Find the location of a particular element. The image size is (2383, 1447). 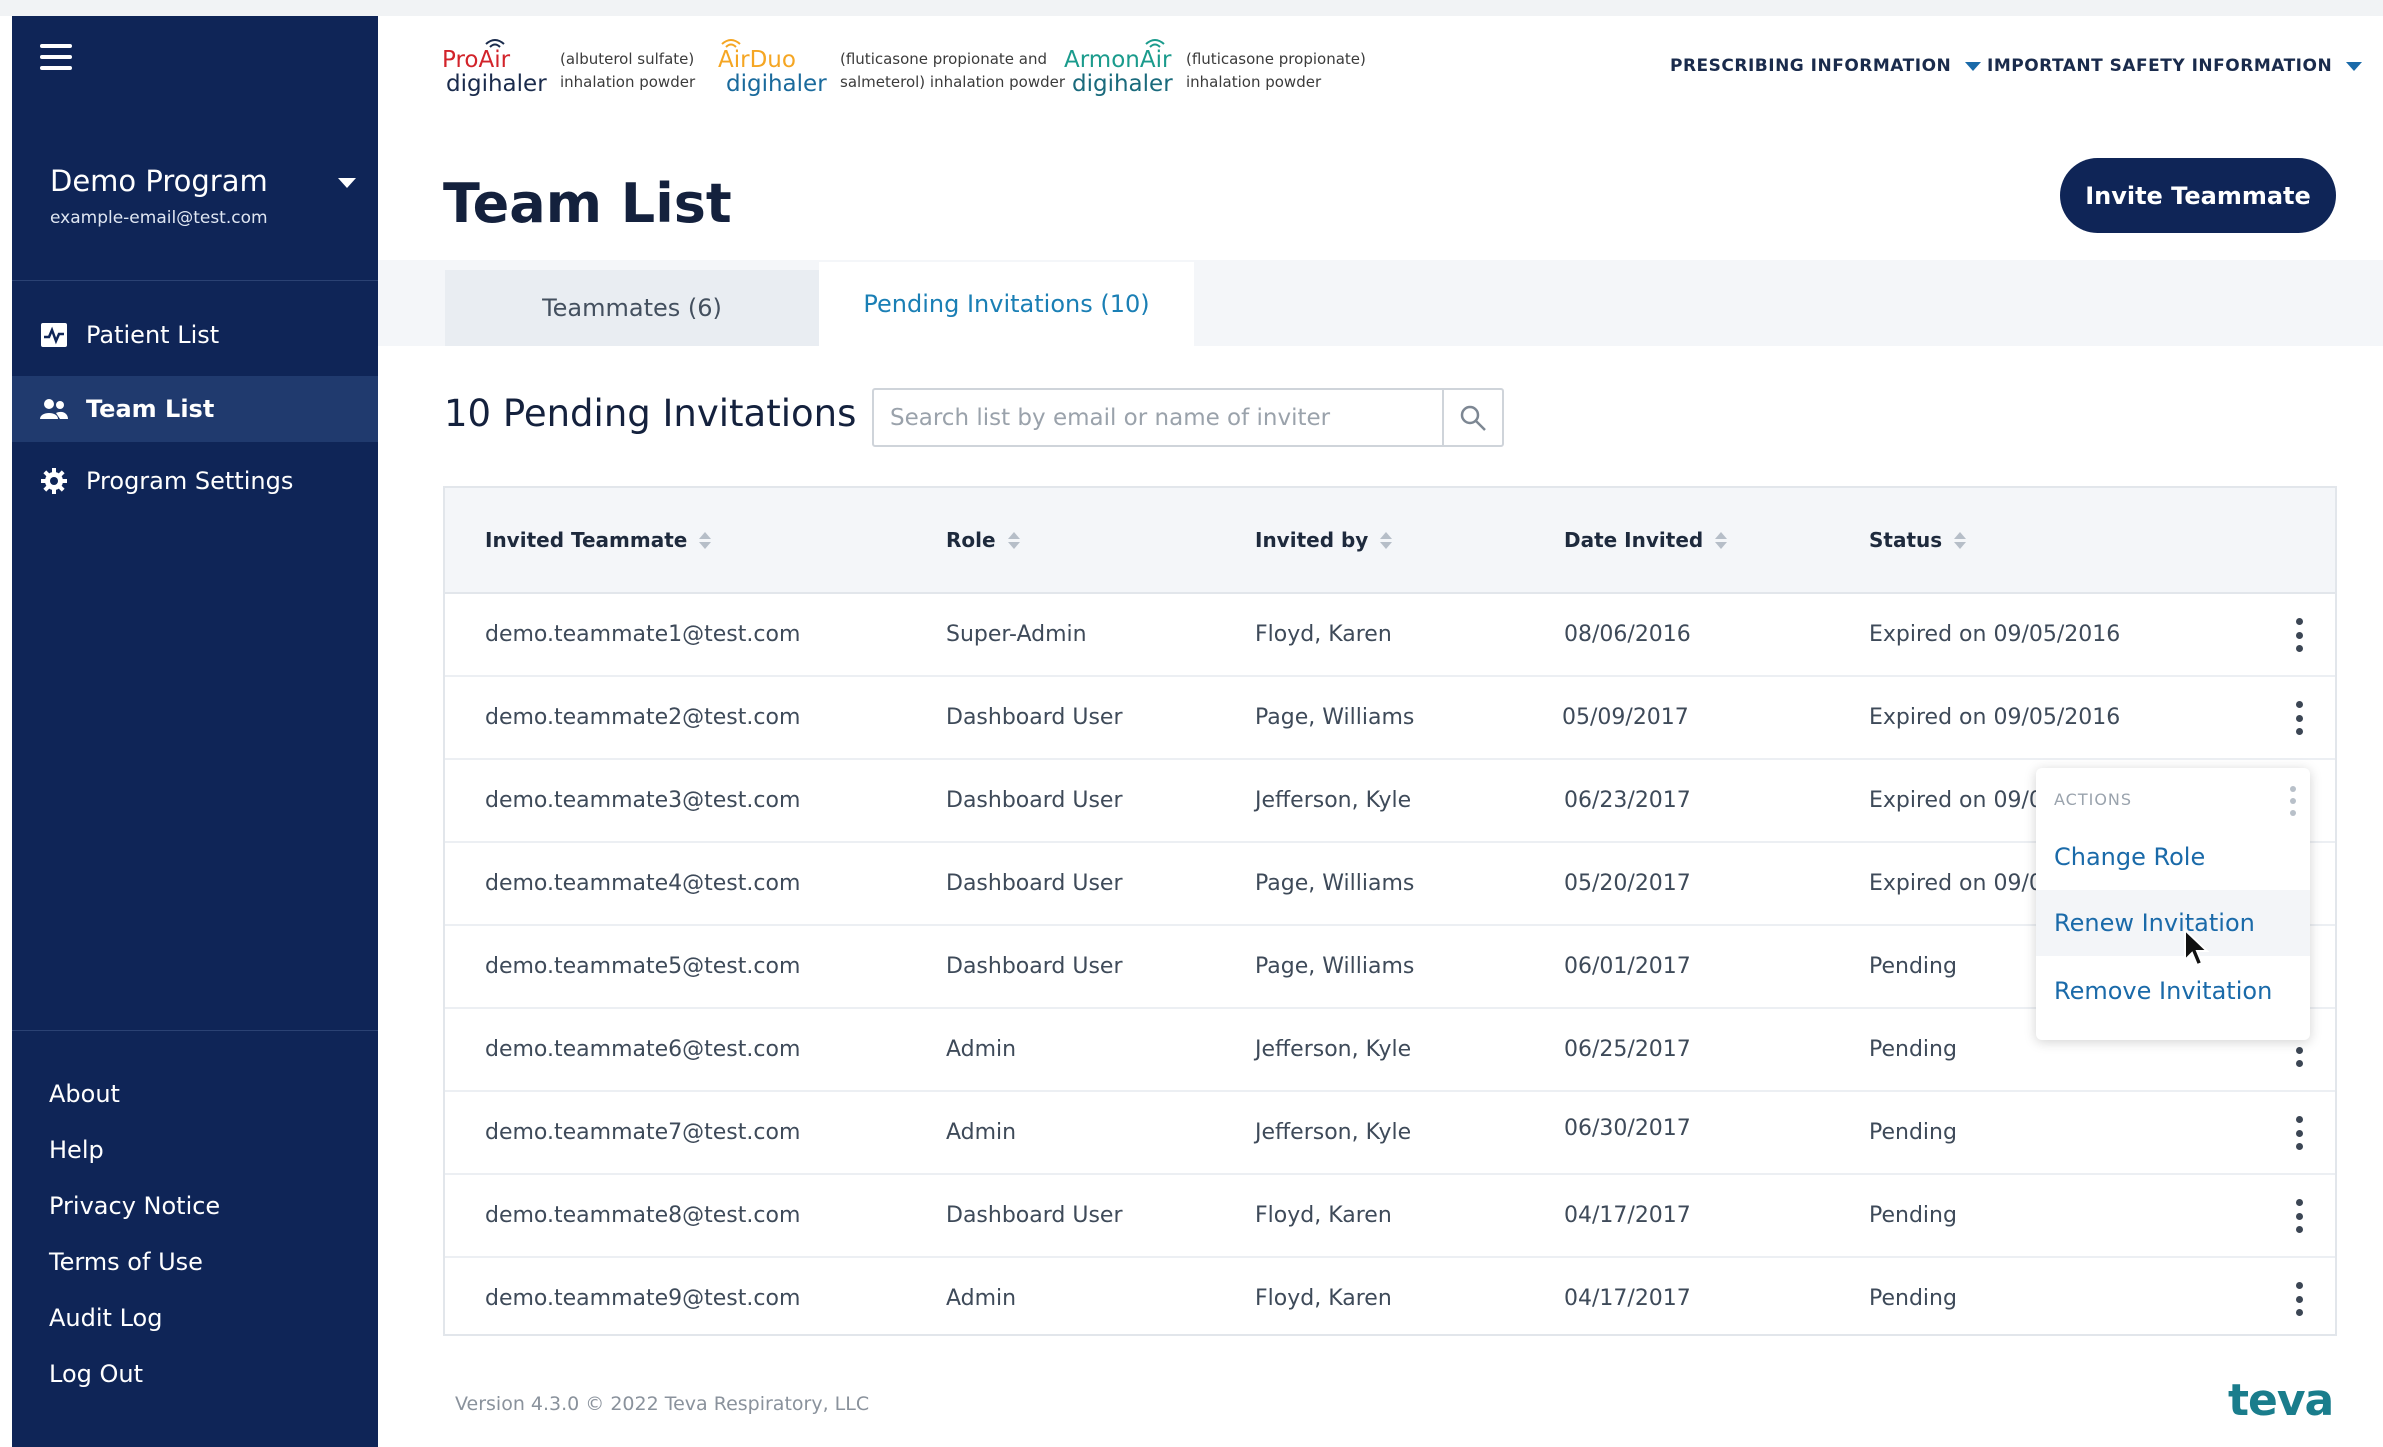

sidebar-item-label: Program Settings is located at coordinates (190, 481).